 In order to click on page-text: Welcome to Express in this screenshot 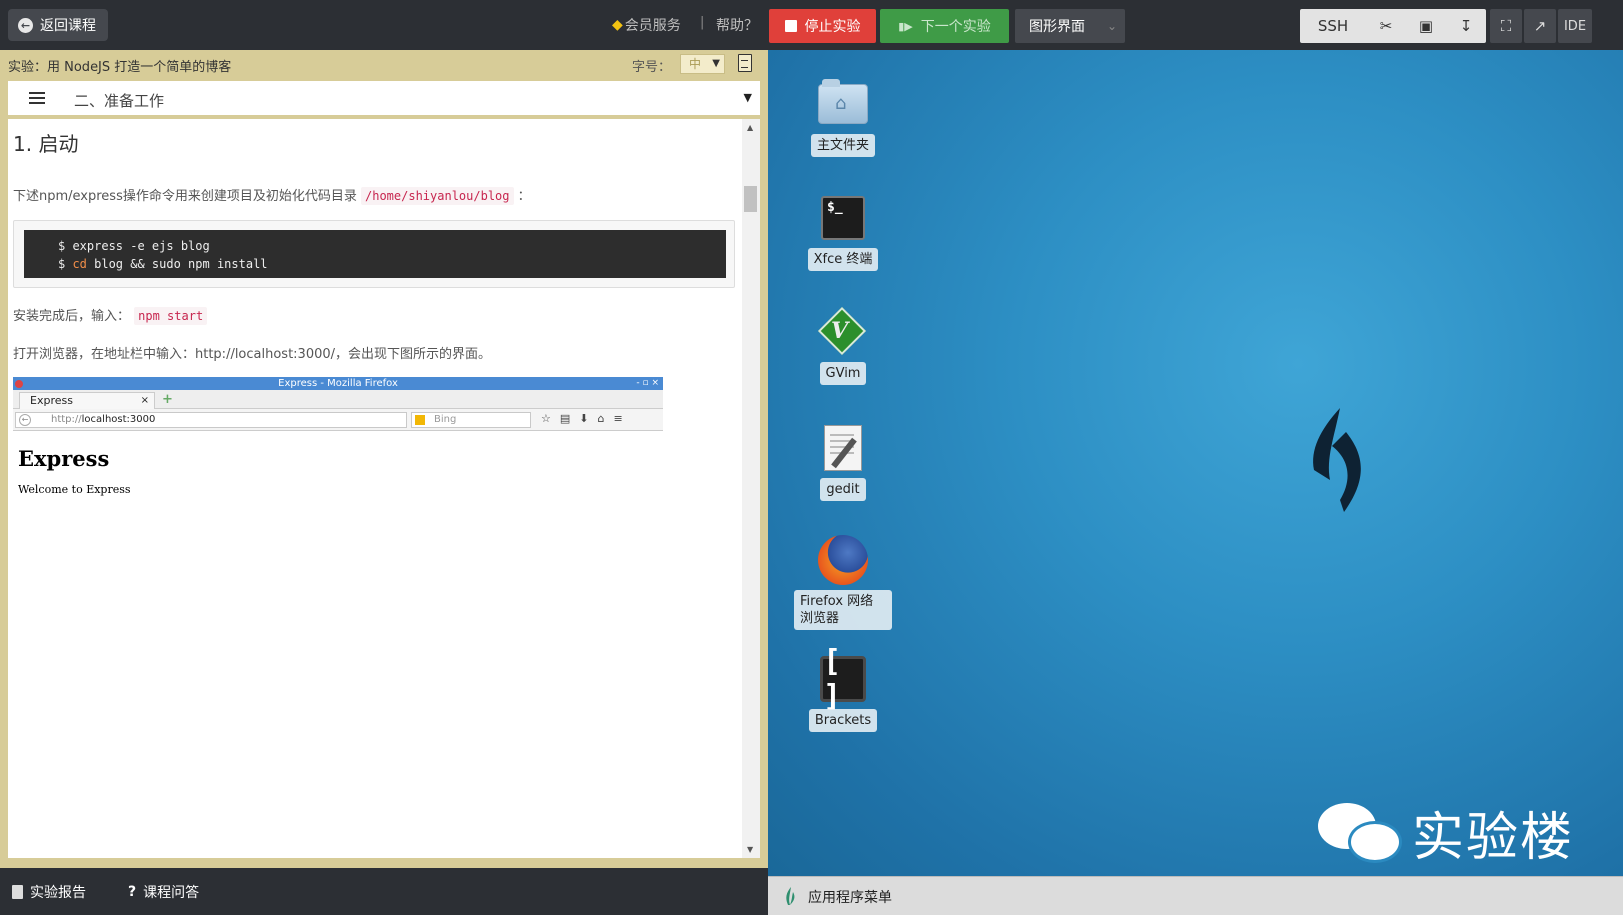, I will do `click(74, 489)`.